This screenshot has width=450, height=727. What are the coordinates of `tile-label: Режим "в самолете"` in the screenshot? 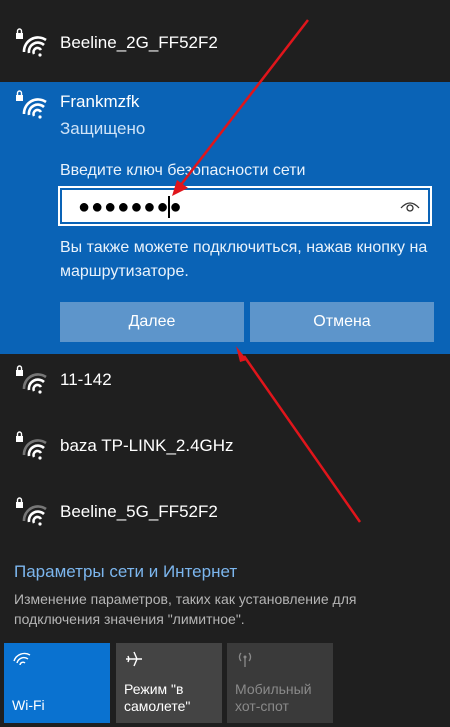 It's located at (157, 697).